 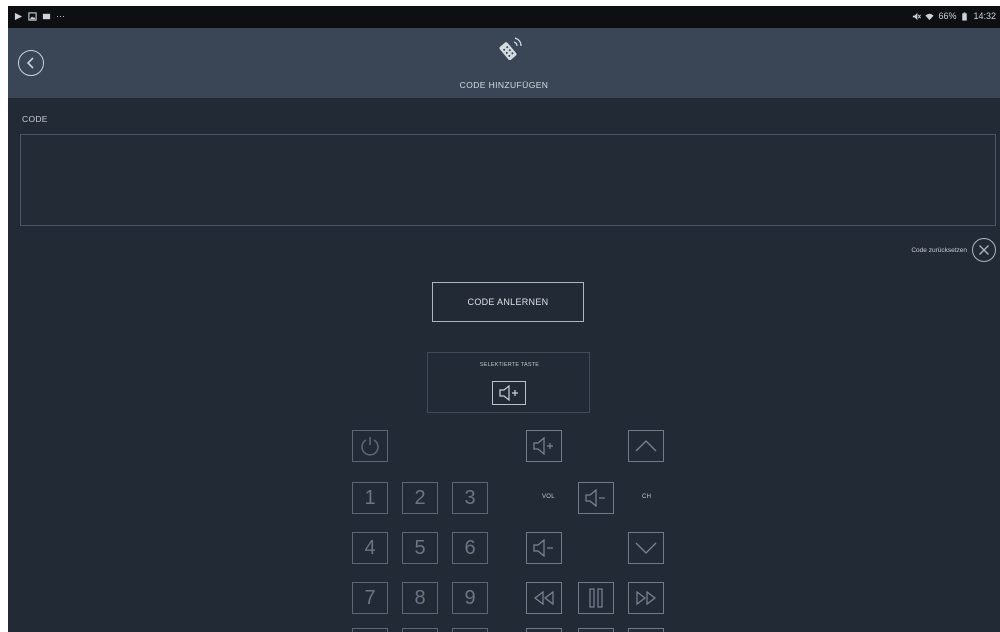 I want to click on gallery-icon, so click(x=32, y=16).